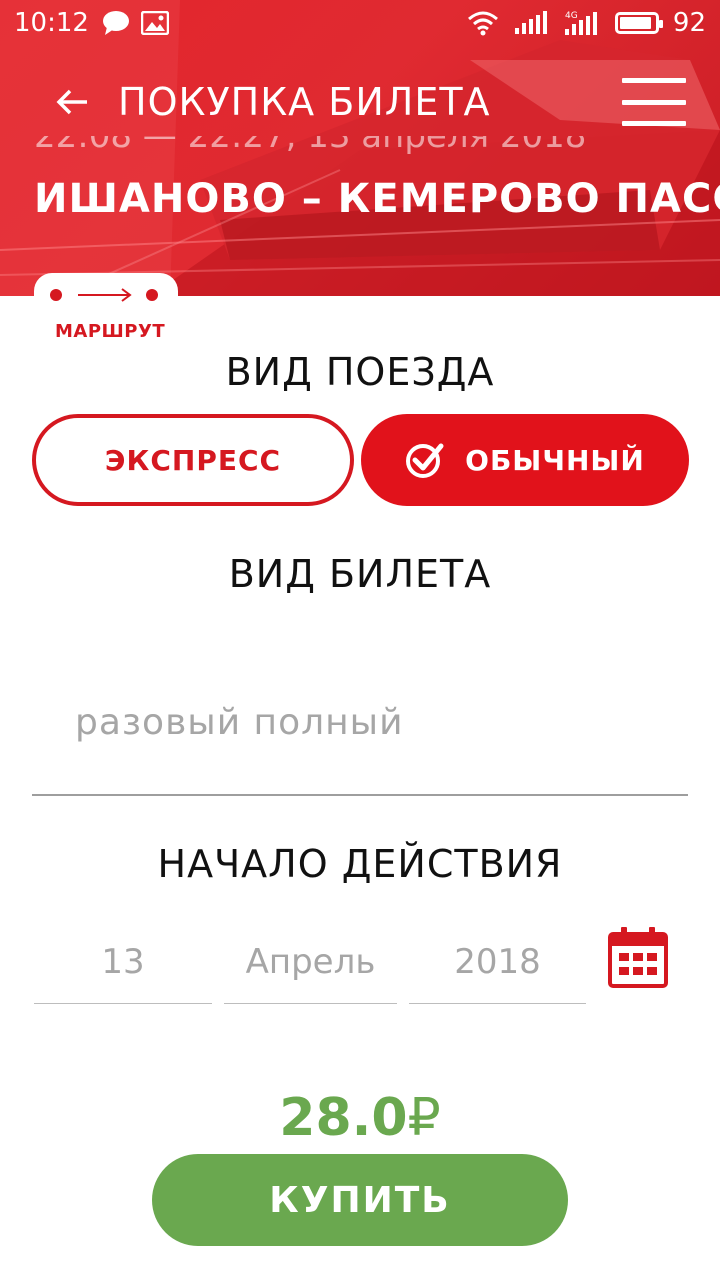 Image resolution: width=720 pixels, height=1280 pixels. What do you see at coordinates (555, 460) in the screenshot?
I see `regular-label: ОБЫЧНЫЙ` at bounding box center [555, 460].